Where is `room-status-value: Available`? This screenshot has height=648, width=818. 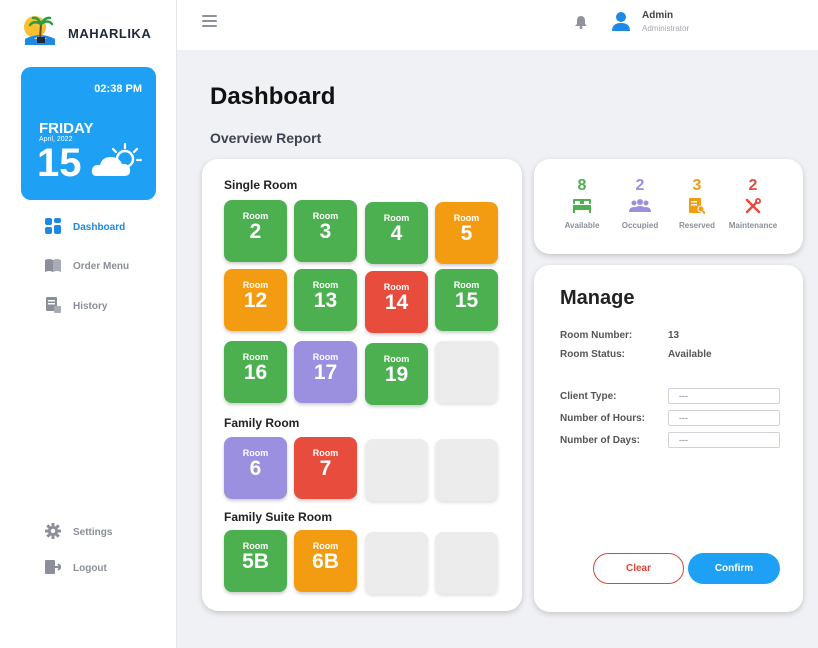
room-status-value: Available is located at coordinates (690, 354).